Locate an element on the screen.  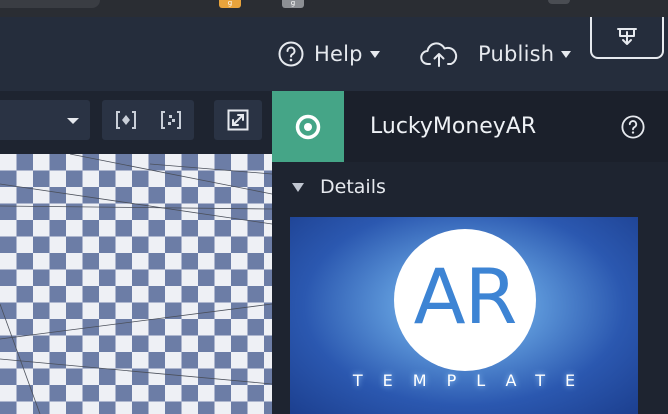
download-button is located at coordinates (627, 38).